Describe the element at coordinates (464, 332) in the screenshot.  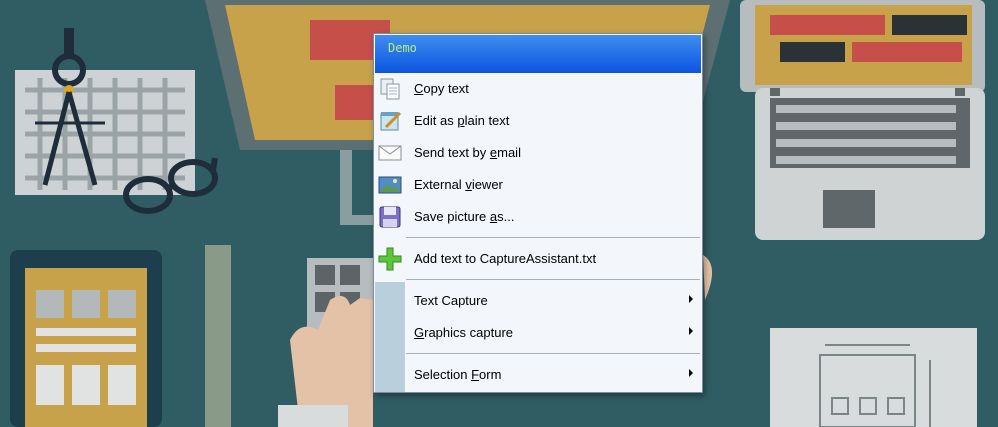
I see `menu-item-label: Graphics capture` at that location.